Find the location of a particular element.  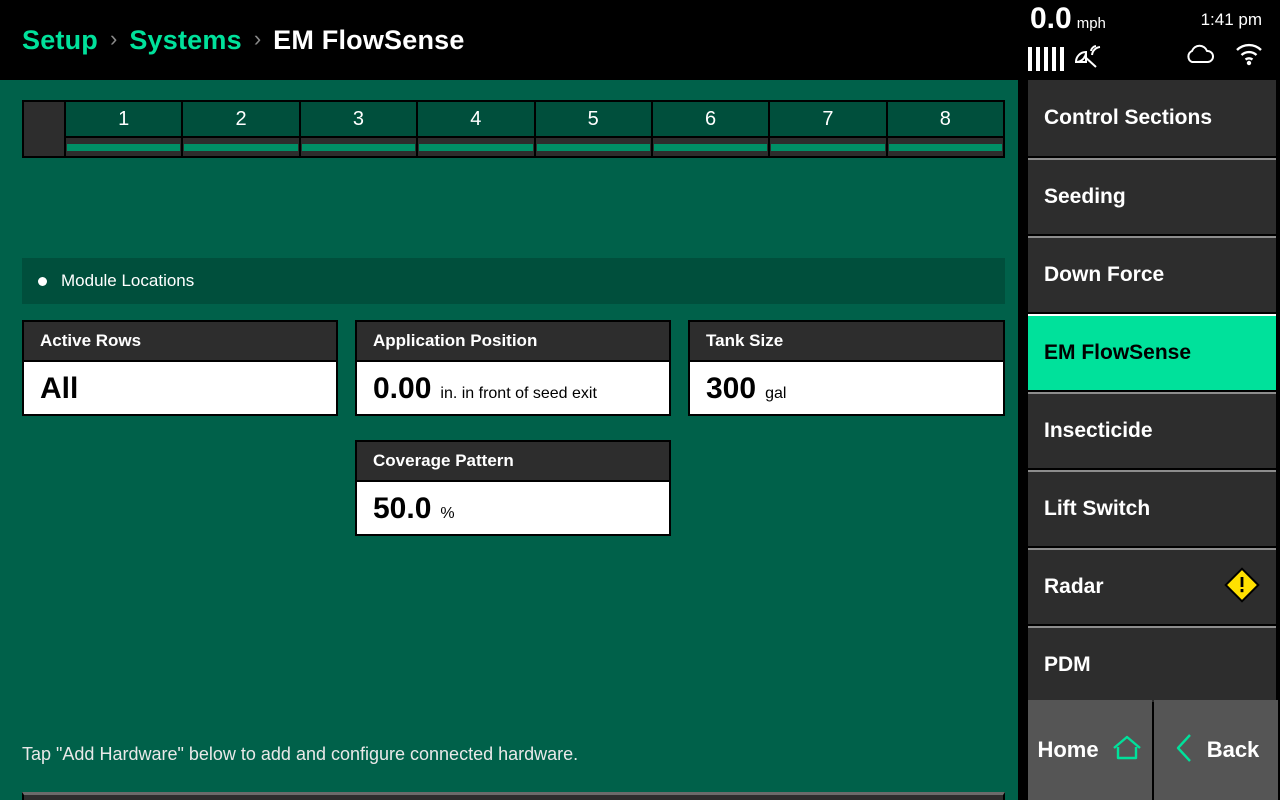

sidebar-item-label: Seeding is located at coordinates (1085, 196).